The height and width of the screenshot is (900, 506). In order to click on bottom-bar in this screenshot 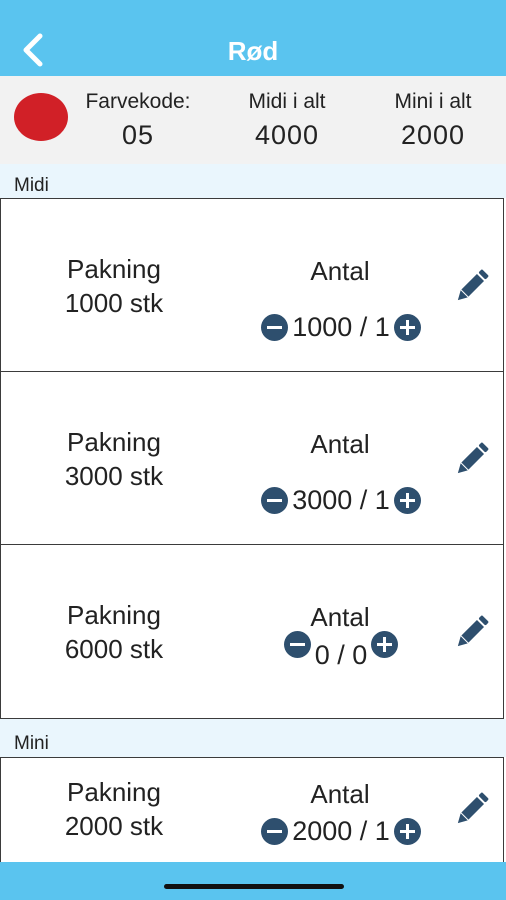, I will do `click(253, 881)`.